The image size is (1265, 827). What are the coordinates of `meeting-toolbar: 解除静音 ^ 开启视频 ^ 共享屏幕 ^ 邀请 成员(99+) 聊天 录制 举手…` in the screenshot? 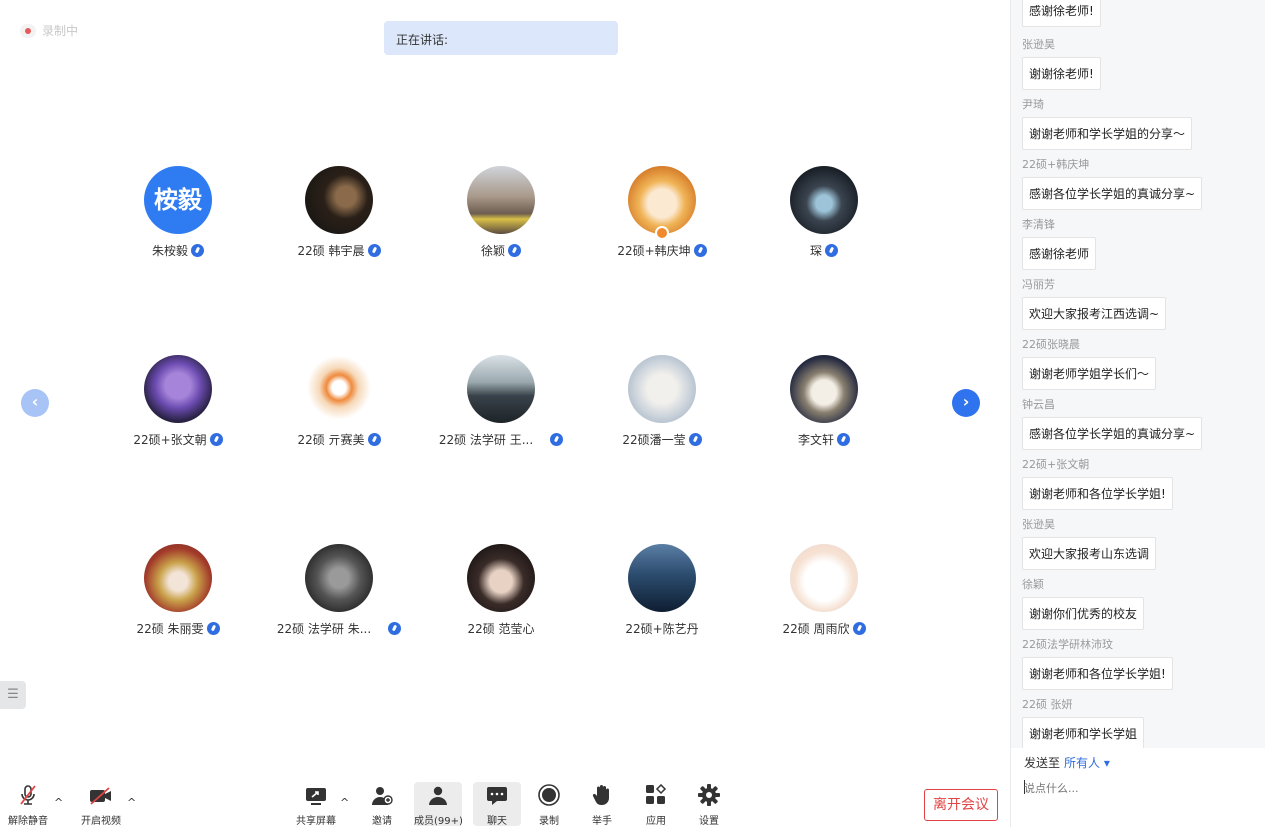 It's located at (505, 803).